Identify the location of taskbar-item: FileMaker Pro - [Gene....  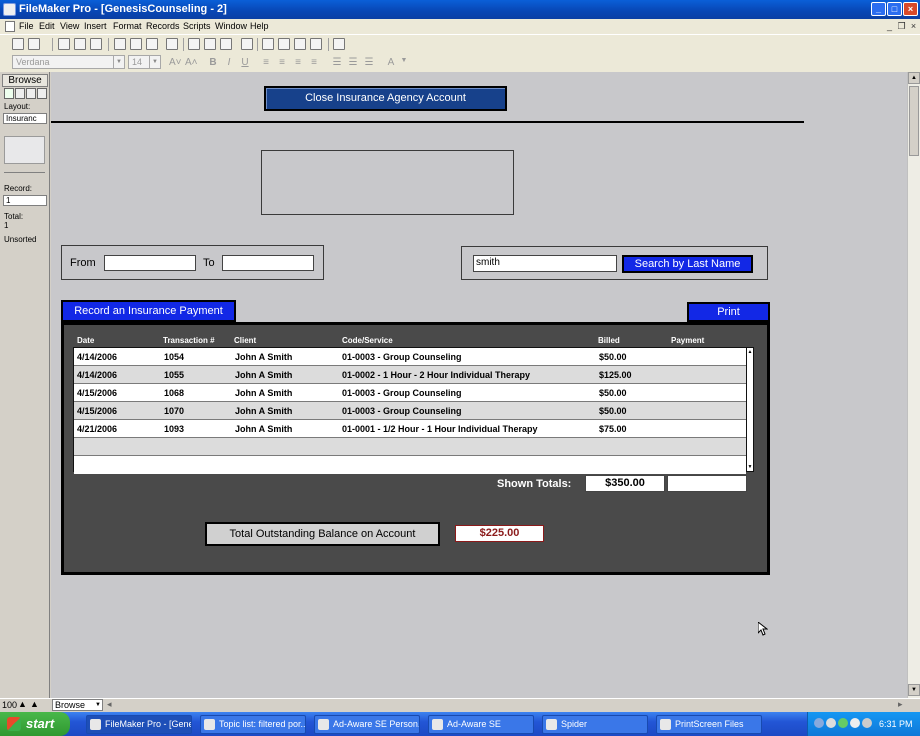
(139, 724).